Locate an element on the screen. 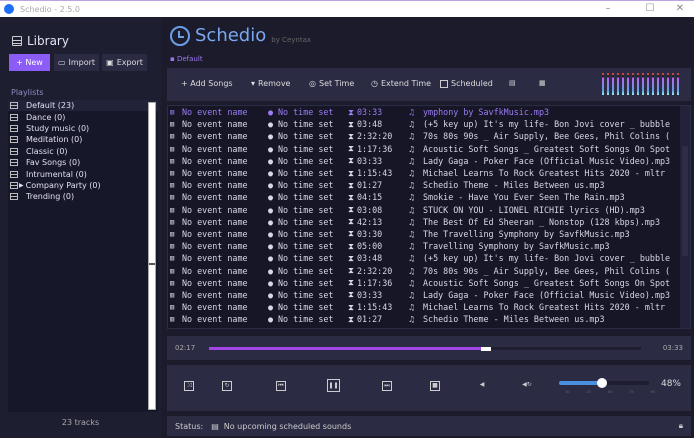 Image resolution: width=694 pixels, height=438 pixels. playlist-item: Intrumental (0) is located at coordinates (83, 173).